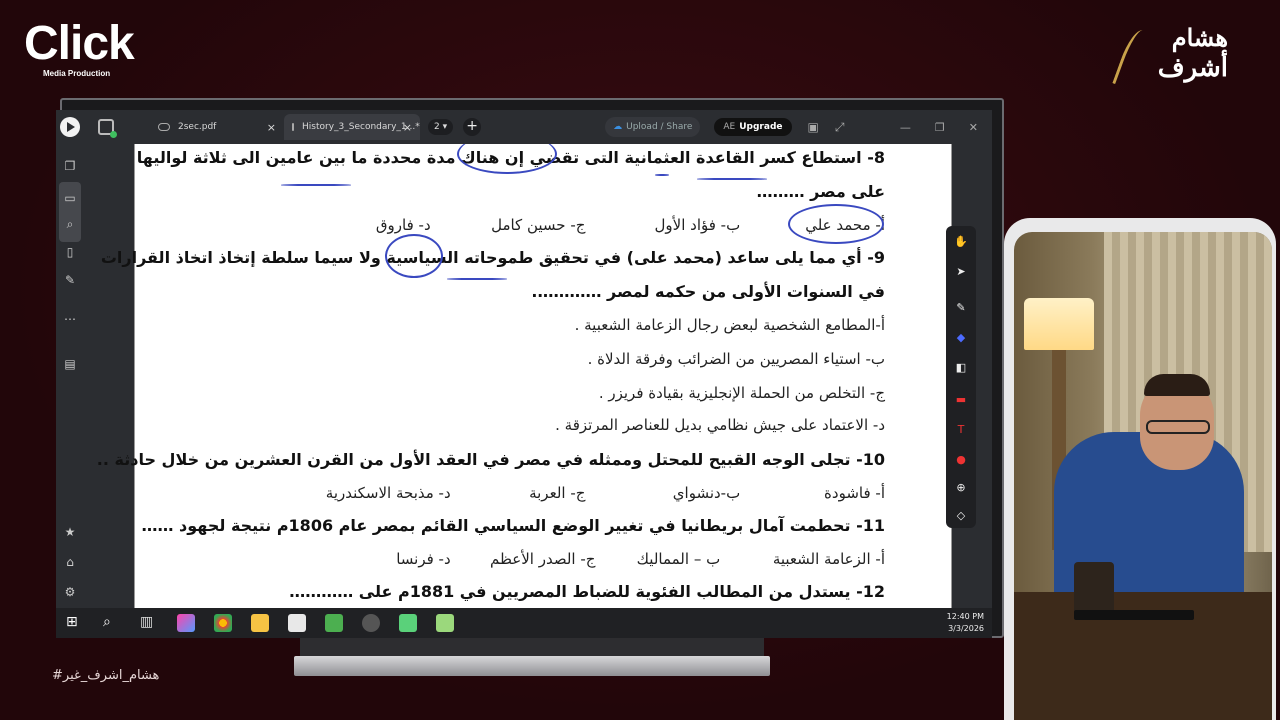  What do you see at coordinates (70, 127) in the screenshot?
I see `app-logo-icon` at bounding box center [70, 127].